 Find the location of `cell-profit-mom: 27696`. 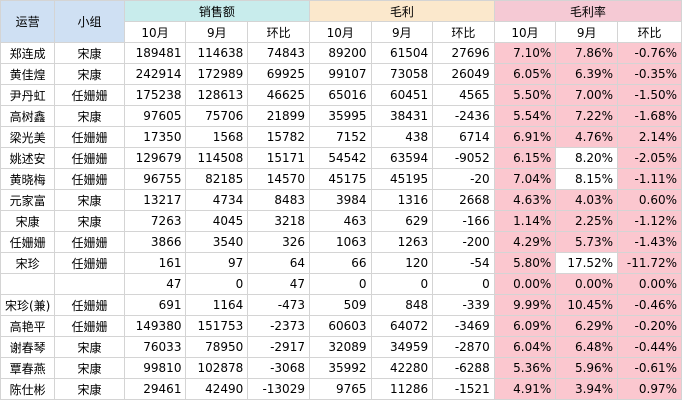

cell-profit-mom: 27696 is located at coordinates (463, 53).